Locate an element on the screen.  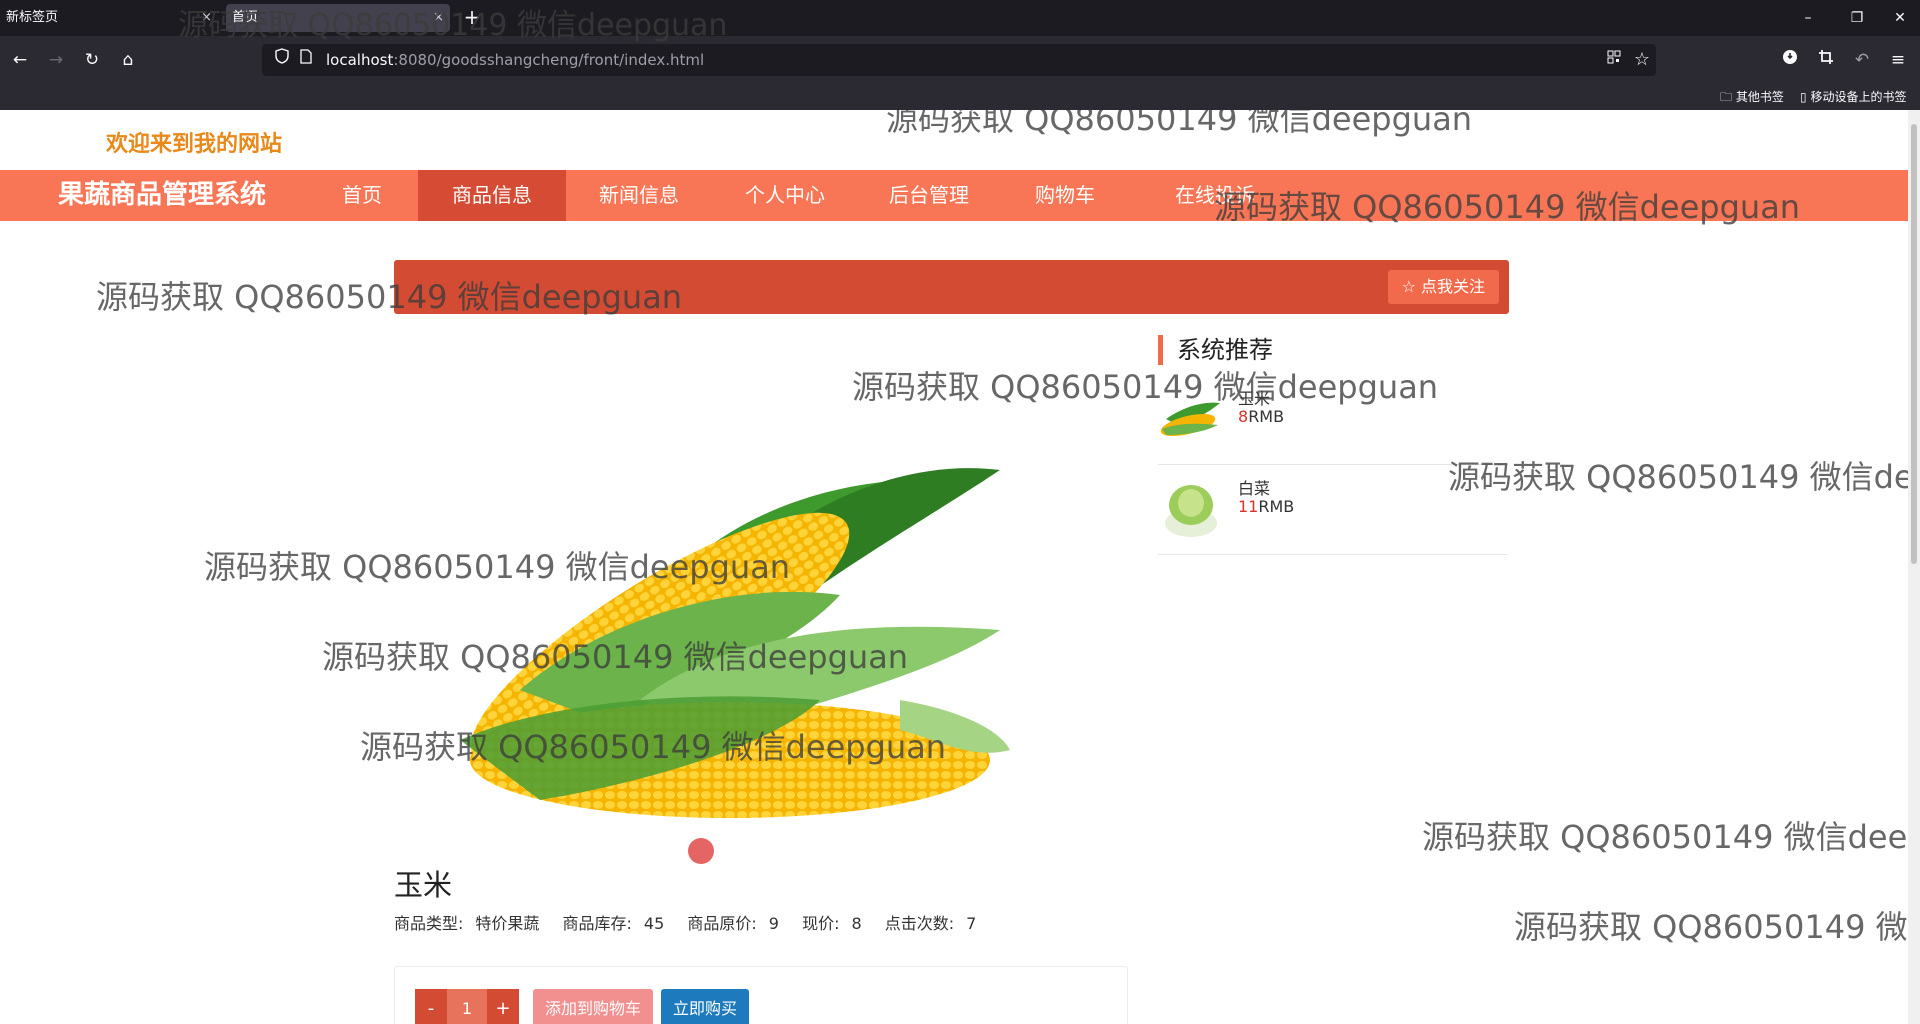
bookmark-folder-mobile: ▯ 移动设备上的书签 is located at coordinates (1853, 97).